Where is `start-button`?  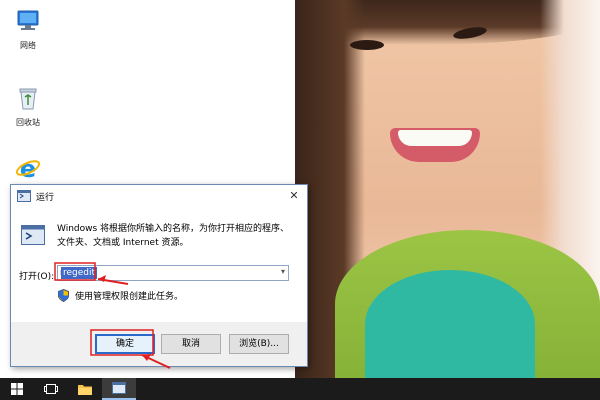
start-button is located at coordinates (17, 389).